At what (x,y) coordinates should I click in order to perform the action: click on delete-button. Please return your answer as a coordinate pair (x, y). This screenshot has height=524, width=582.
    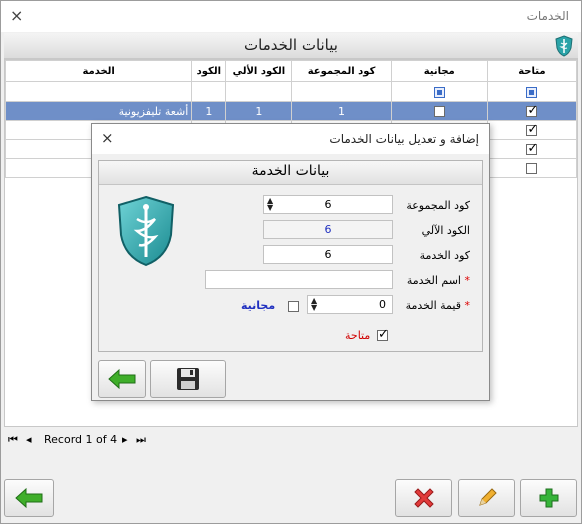
    Looking at the image, I should click on (423, 498).